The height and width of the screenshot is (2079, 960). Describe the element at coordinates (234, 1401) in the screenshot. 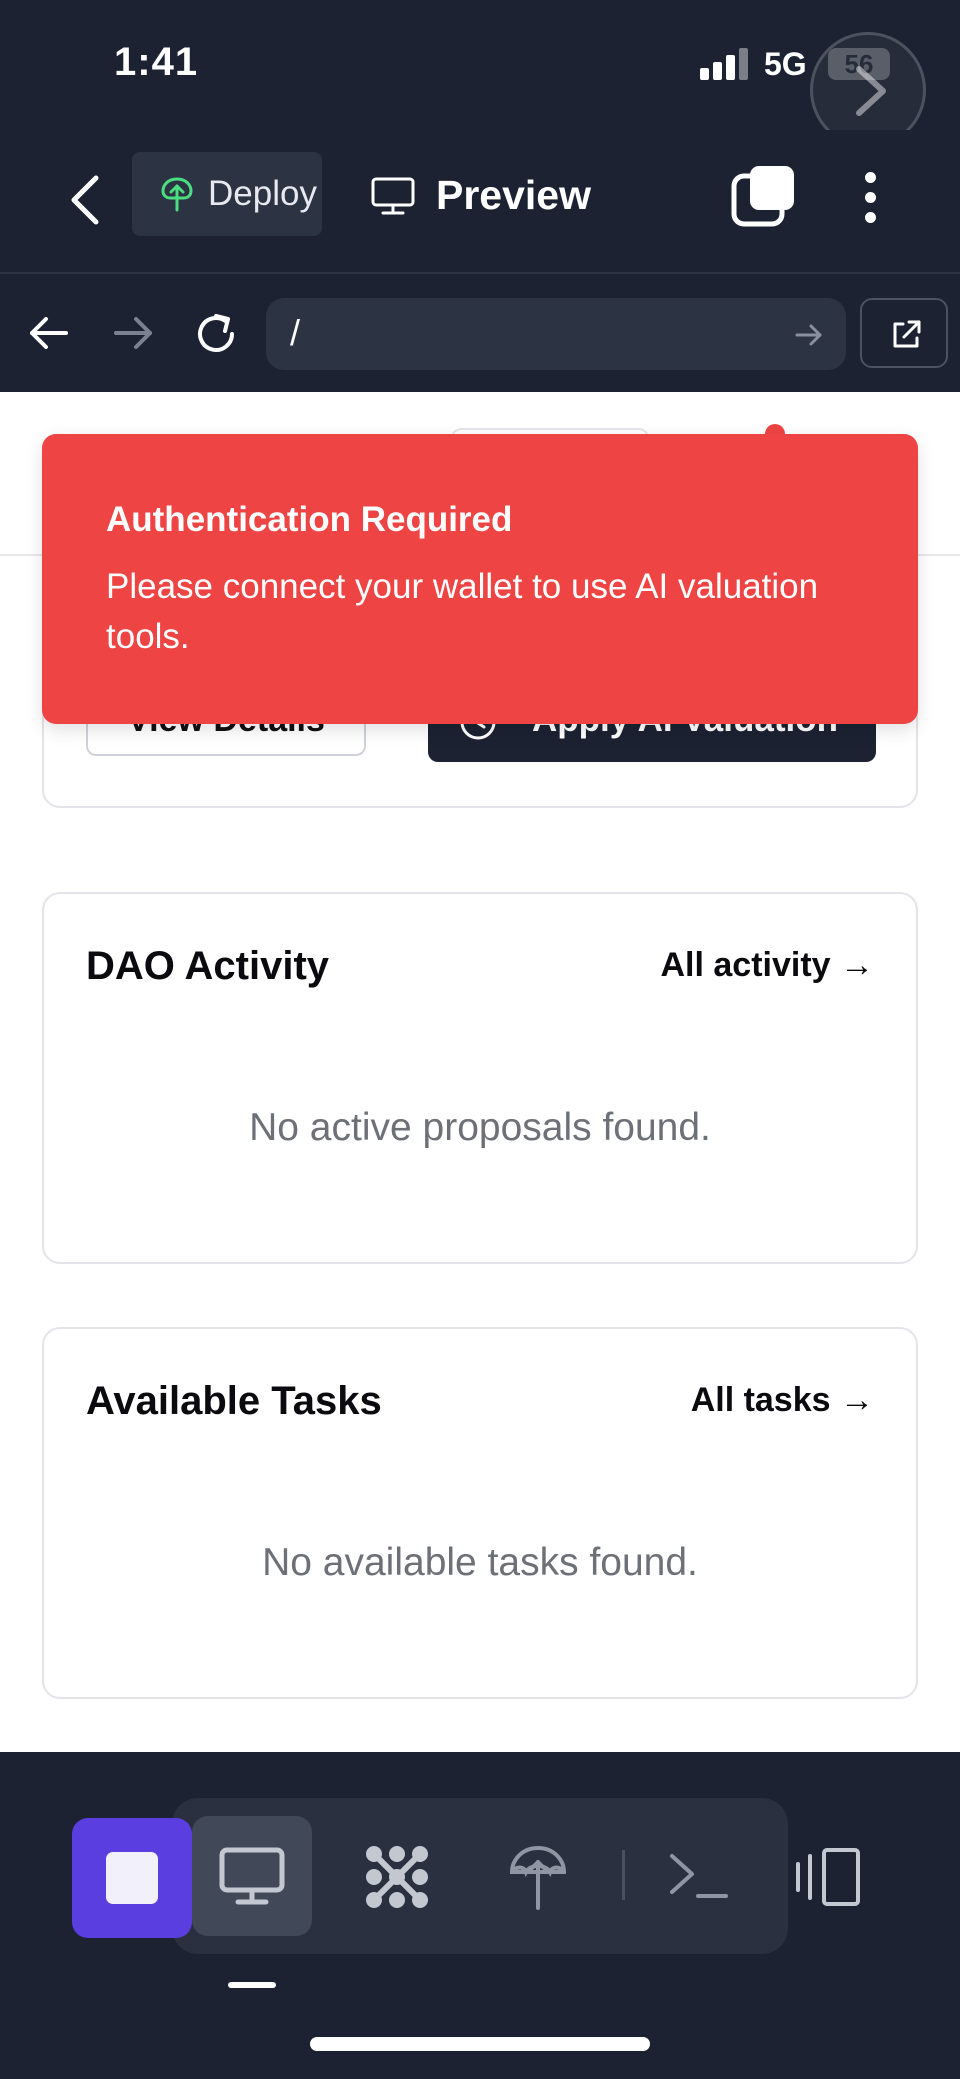

I see `available-tasks-title: Available Tasks` at that location.